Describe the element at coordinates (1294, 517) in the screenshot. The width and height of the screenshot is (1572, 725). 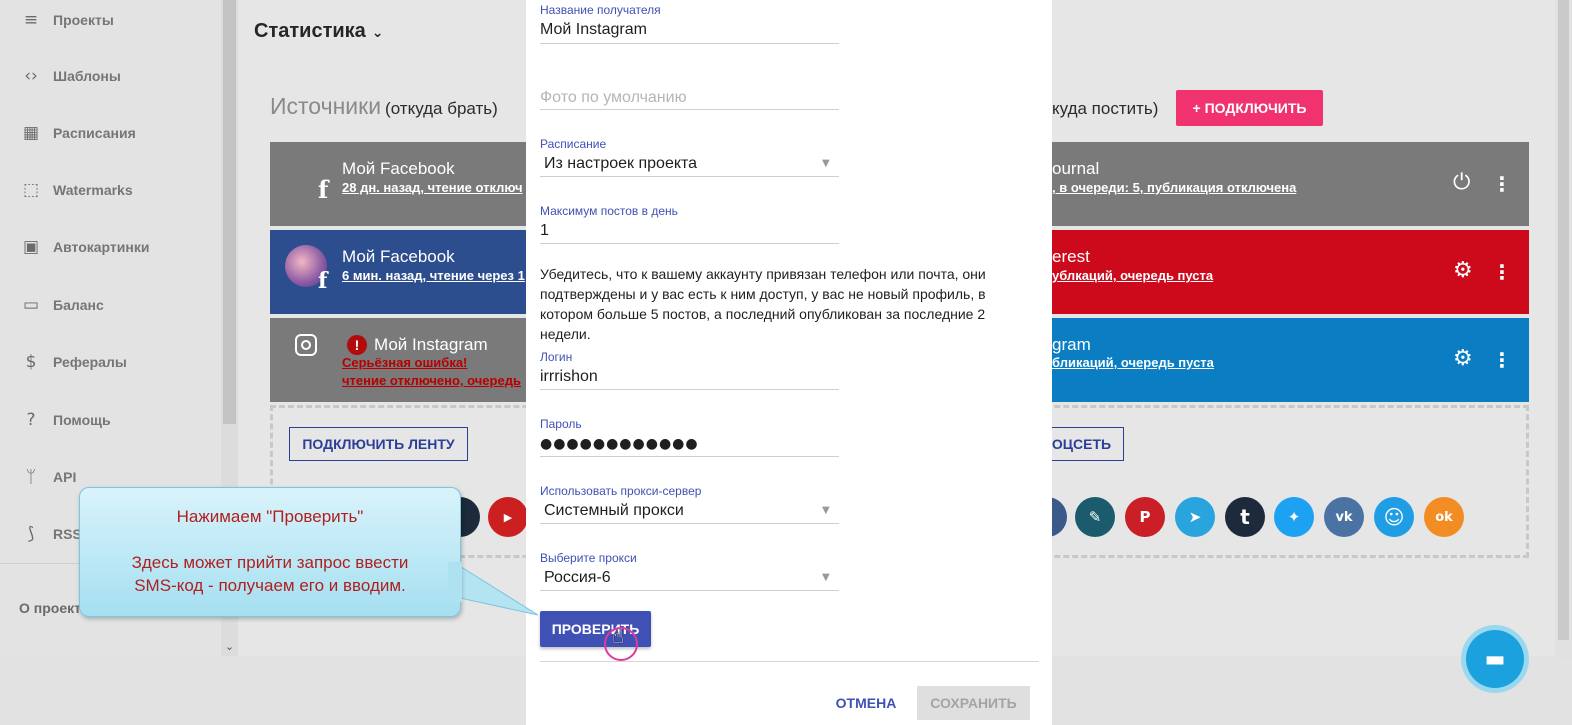
I see `twitter-icon: ✦` at that location.